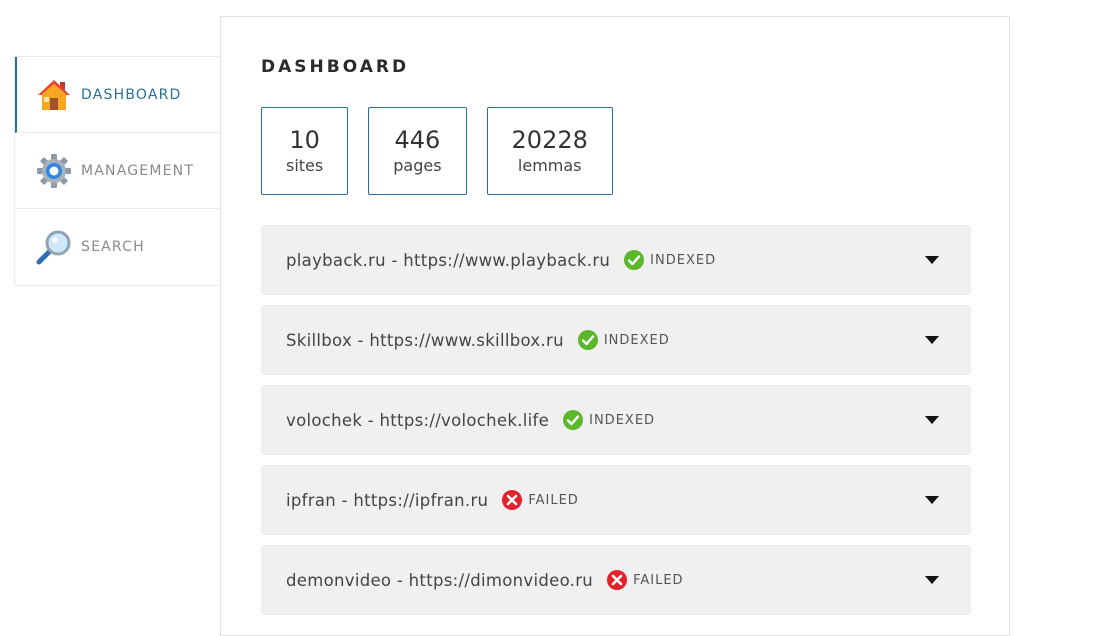 The width and height of the screenshot is (1107, 636). I want to click on magnifier-icon, so click(54, 247).